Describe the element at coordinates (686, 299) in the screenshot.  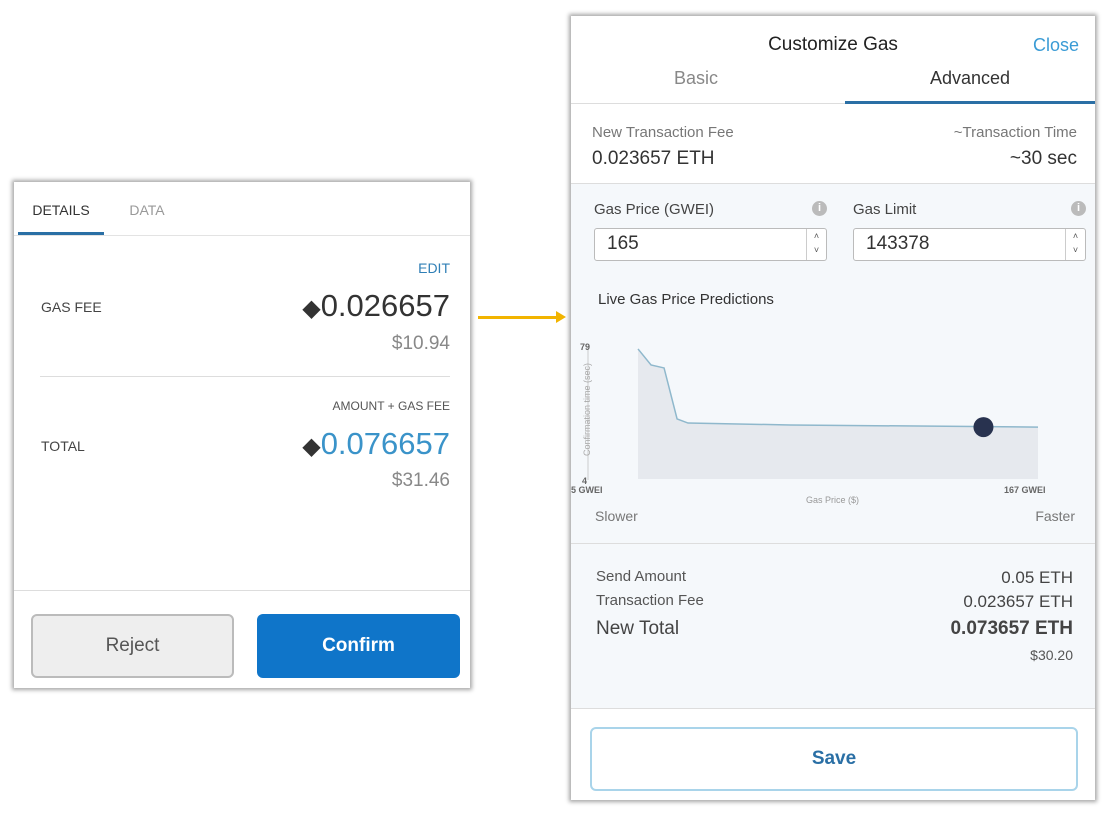
I see `chart-title: Live Gas Price Predictions` at that location.